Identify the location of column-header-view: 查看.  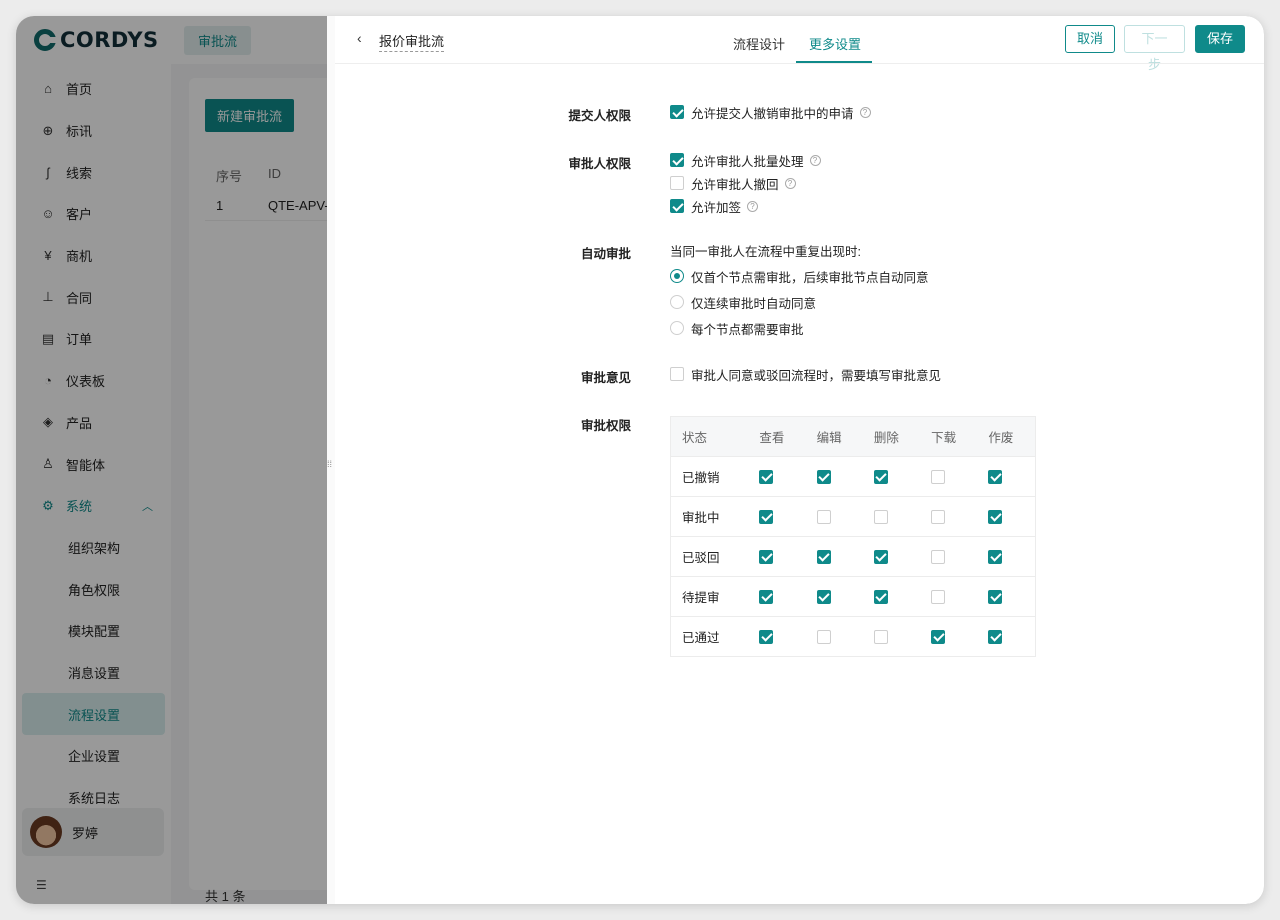
(777, 436).